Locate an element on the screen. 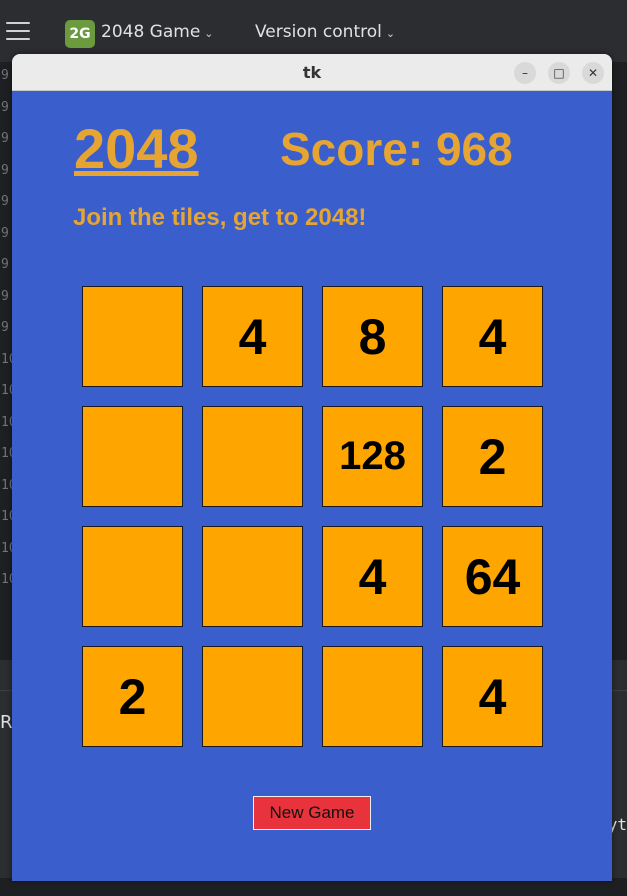 This screenshot has height=896, width=627. subtitle: Join the tiles, get to 2048! is located at coordinates (220, 217).